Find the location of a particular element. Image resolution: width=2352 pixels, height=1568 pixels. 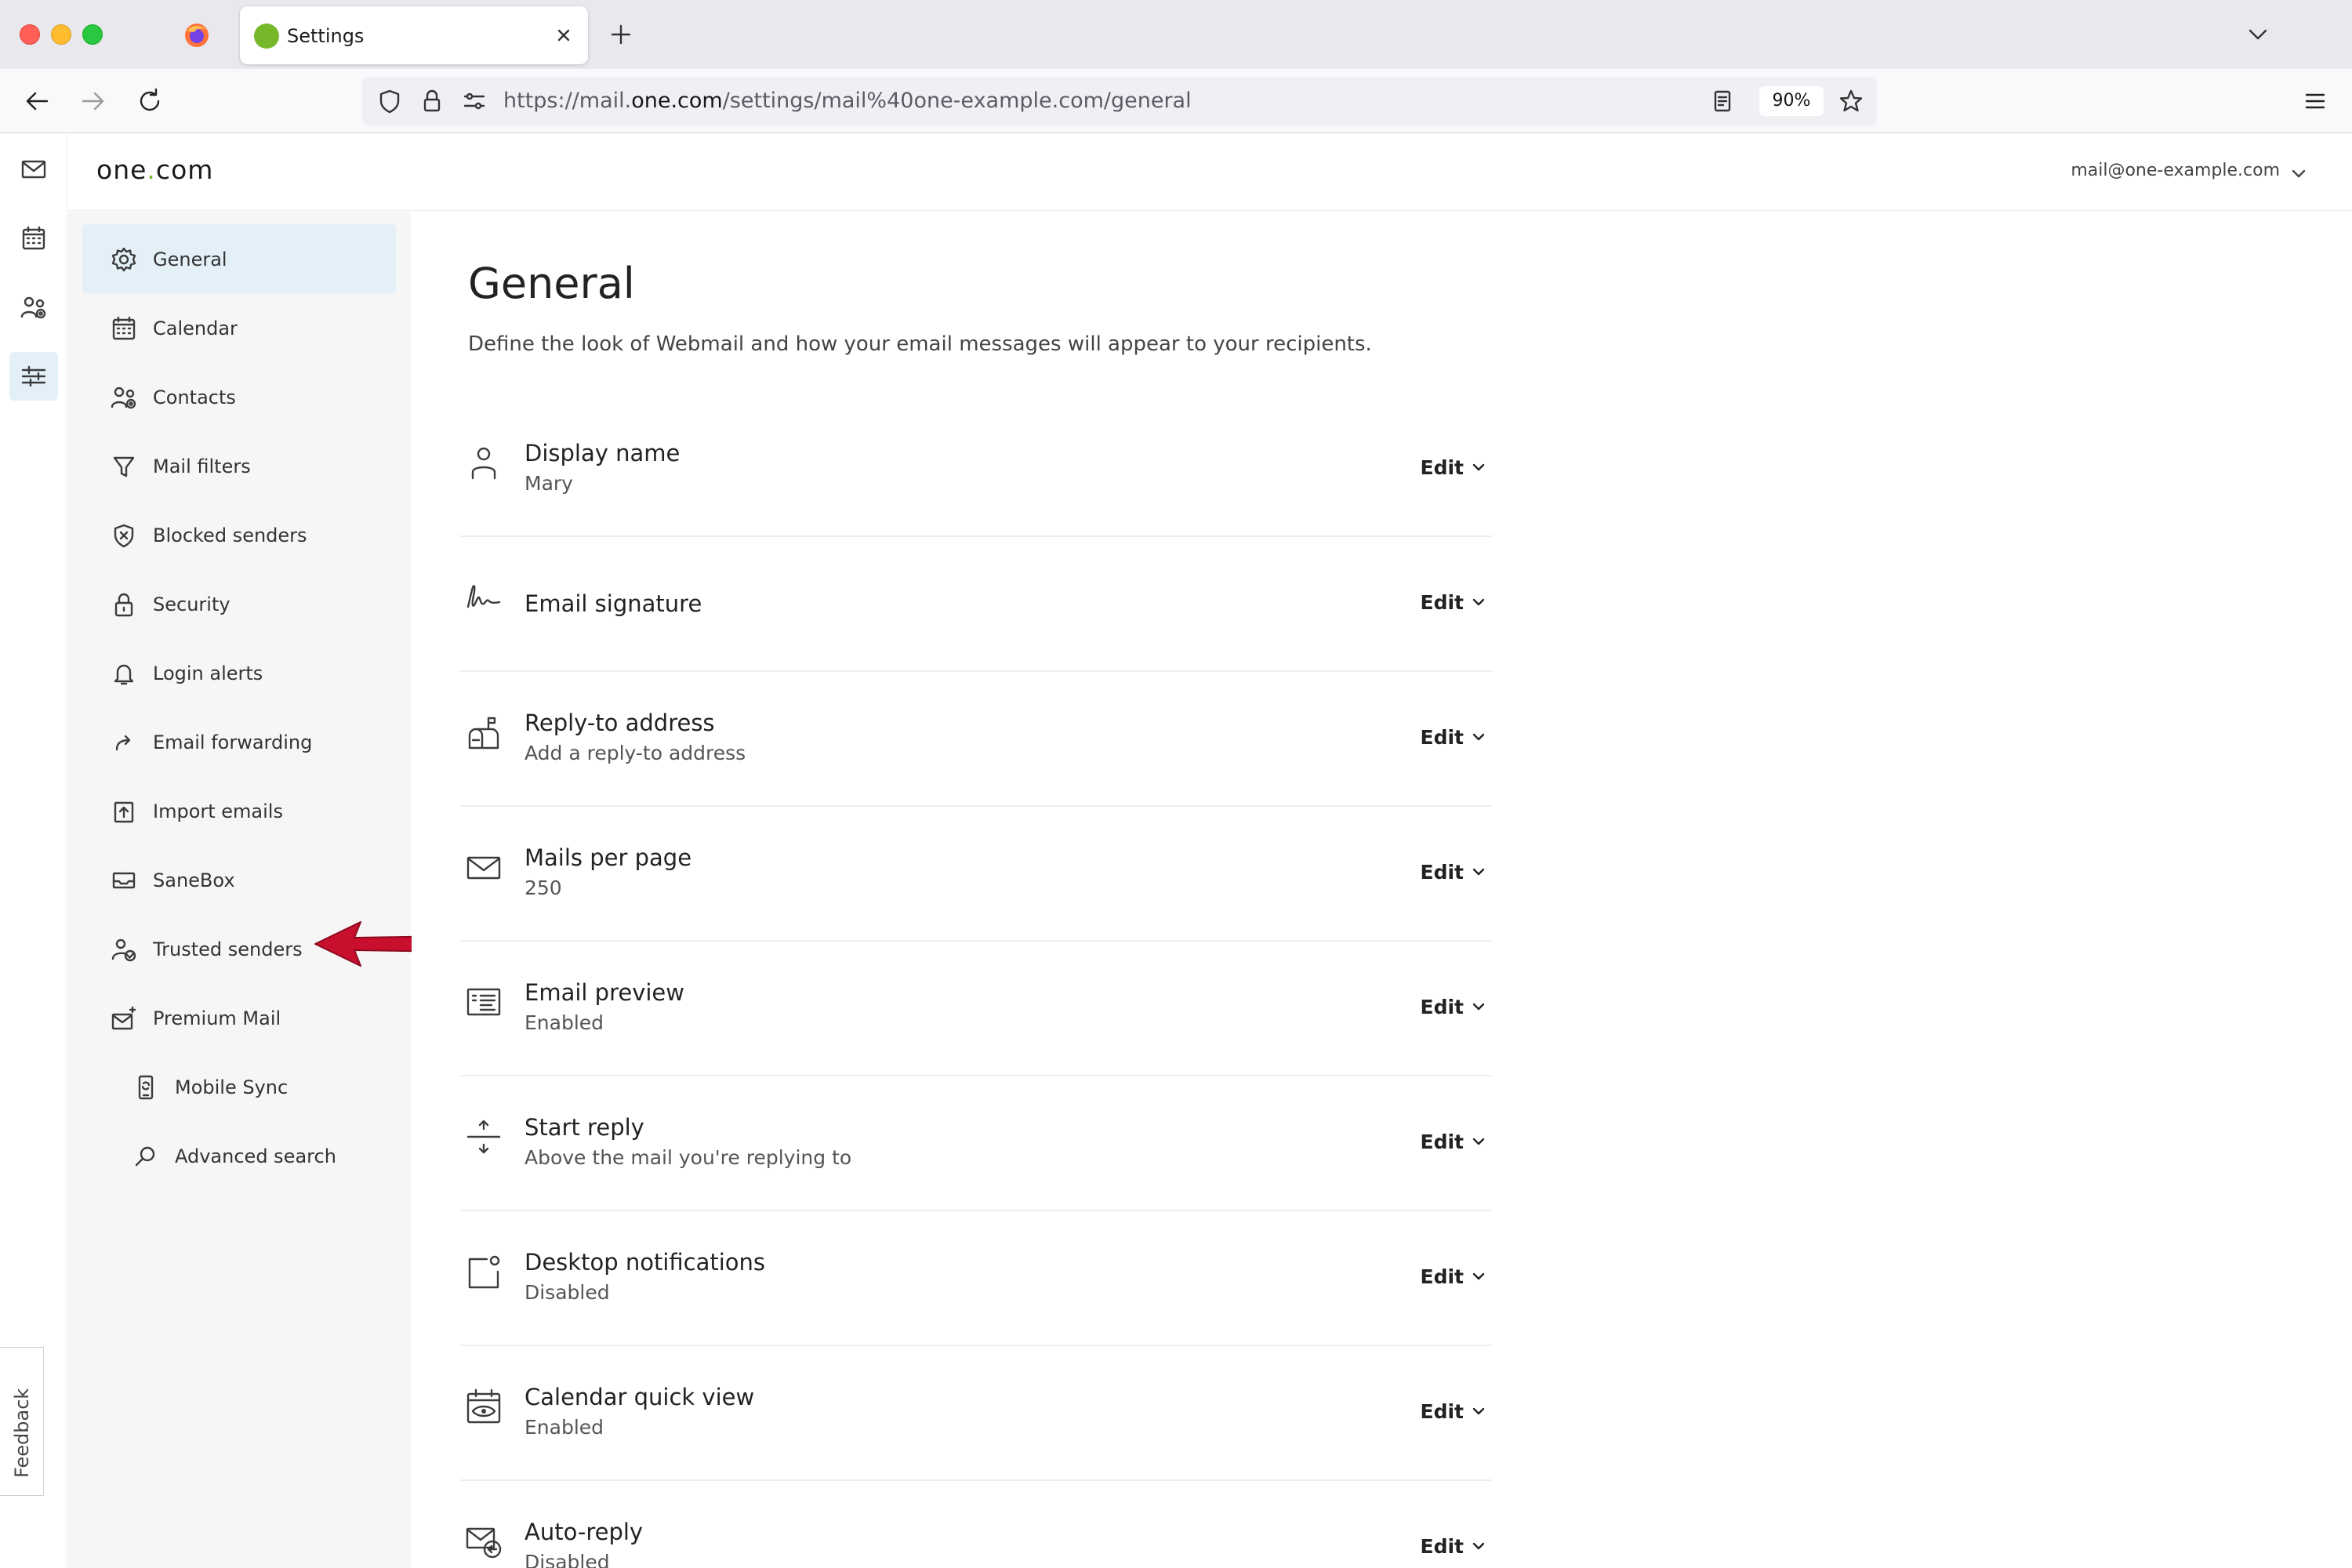

sidebar-item-label: Trusted senders is located at coordinates (228, 949).